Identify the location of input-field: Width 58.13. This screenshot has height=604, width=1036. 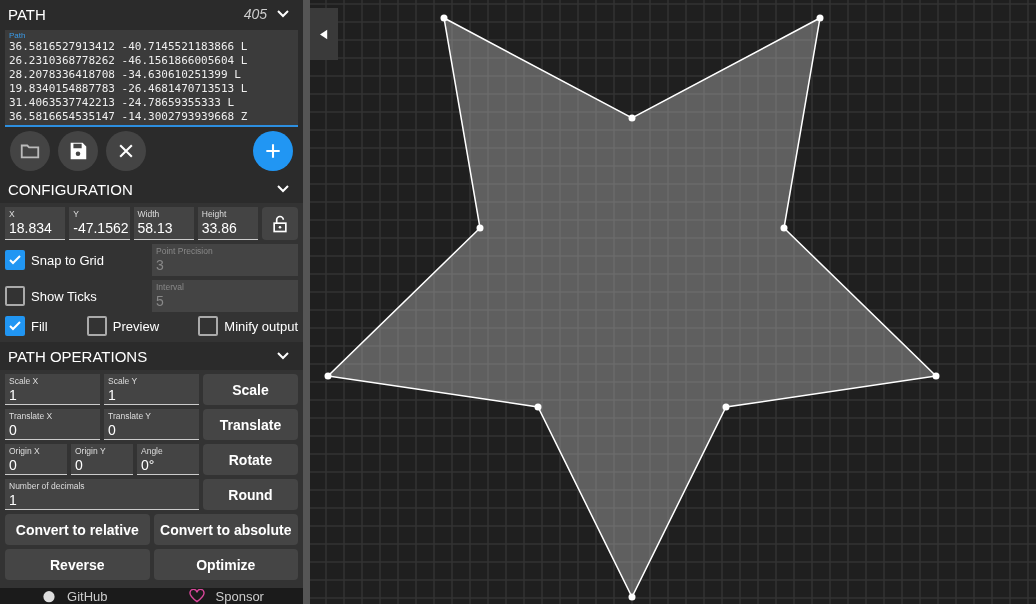
(163, 223).